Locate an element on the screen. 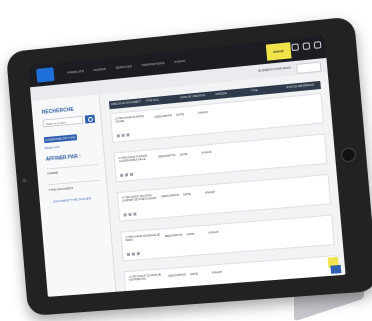  clear-filters-link: Effacer tout is located at coordinates (52, 147).